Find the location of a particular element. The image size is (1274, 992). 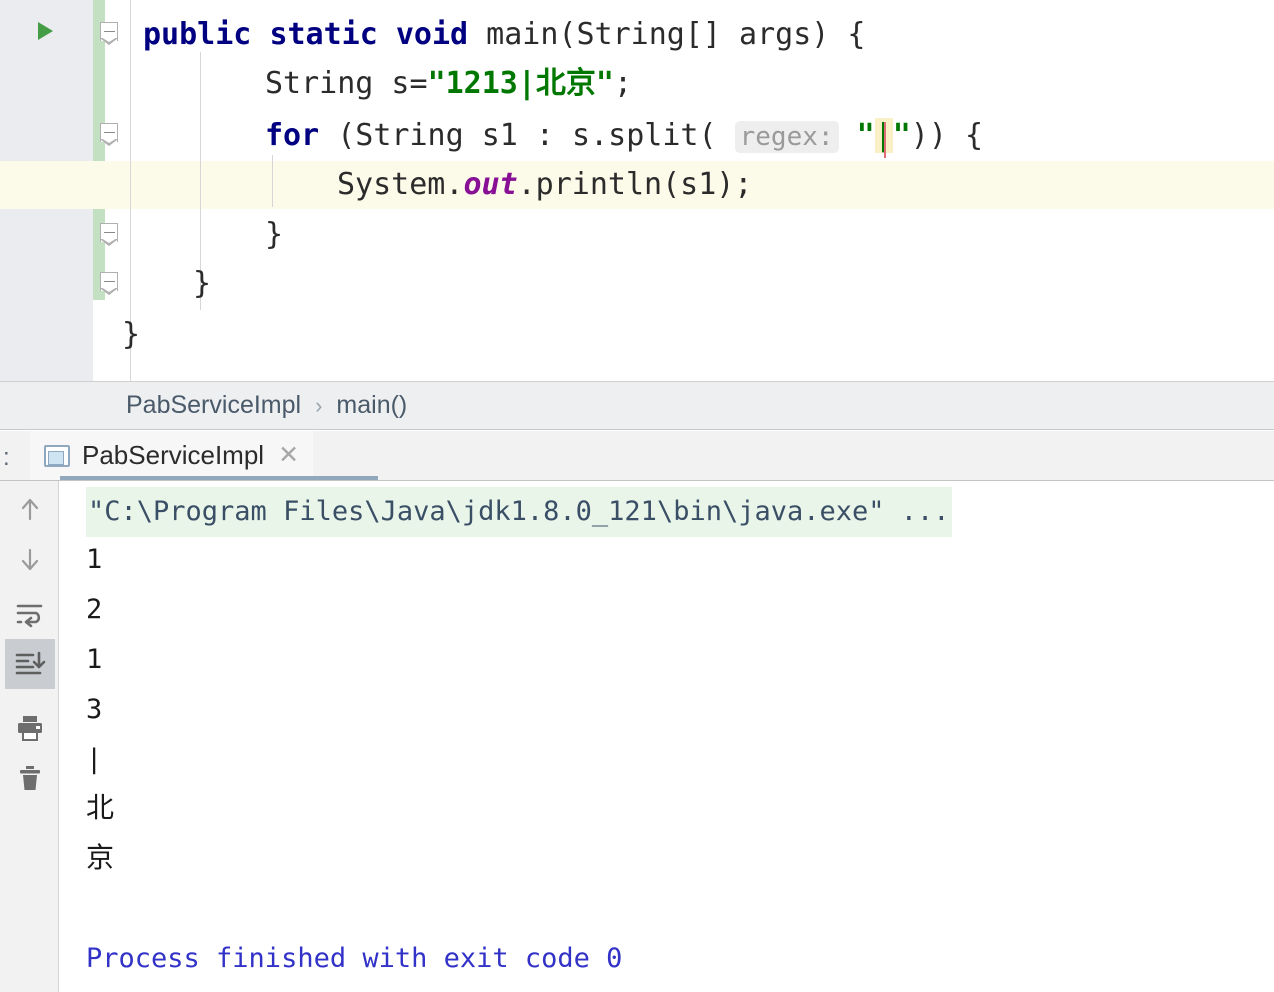

tabbar-ellipsis: : is located at coordinates (6, 457).